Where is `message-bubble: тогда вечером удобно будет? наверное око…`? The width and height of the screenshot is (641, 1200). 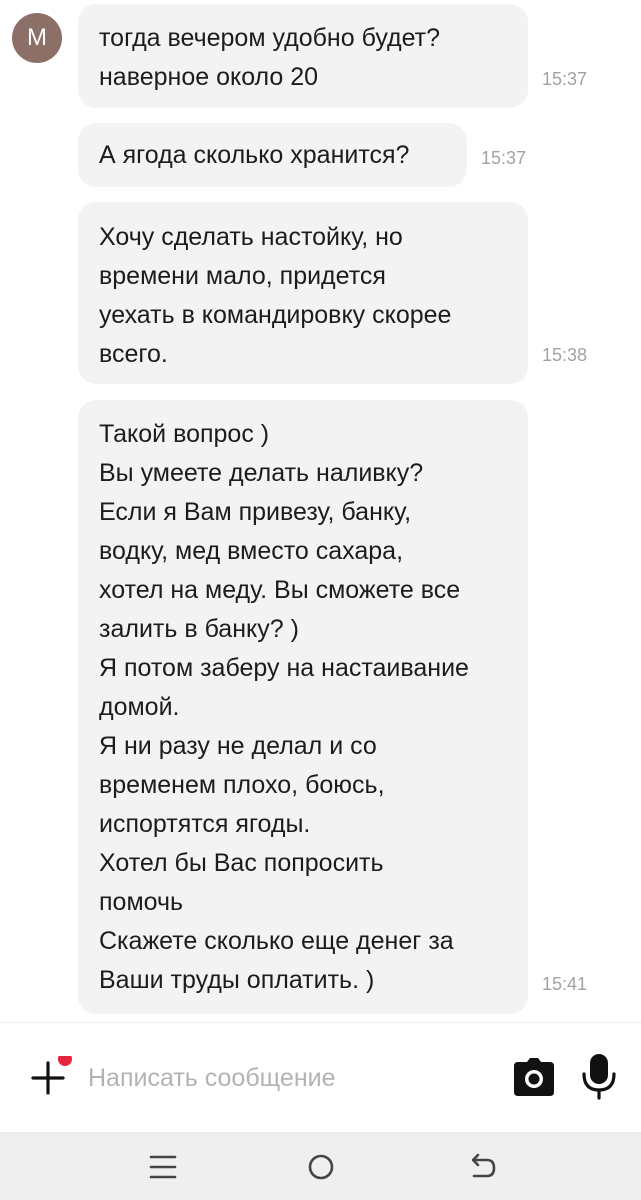 message-bubble: тогда вечером удобно будет? наверное око… is located at coordinates (332, 56).